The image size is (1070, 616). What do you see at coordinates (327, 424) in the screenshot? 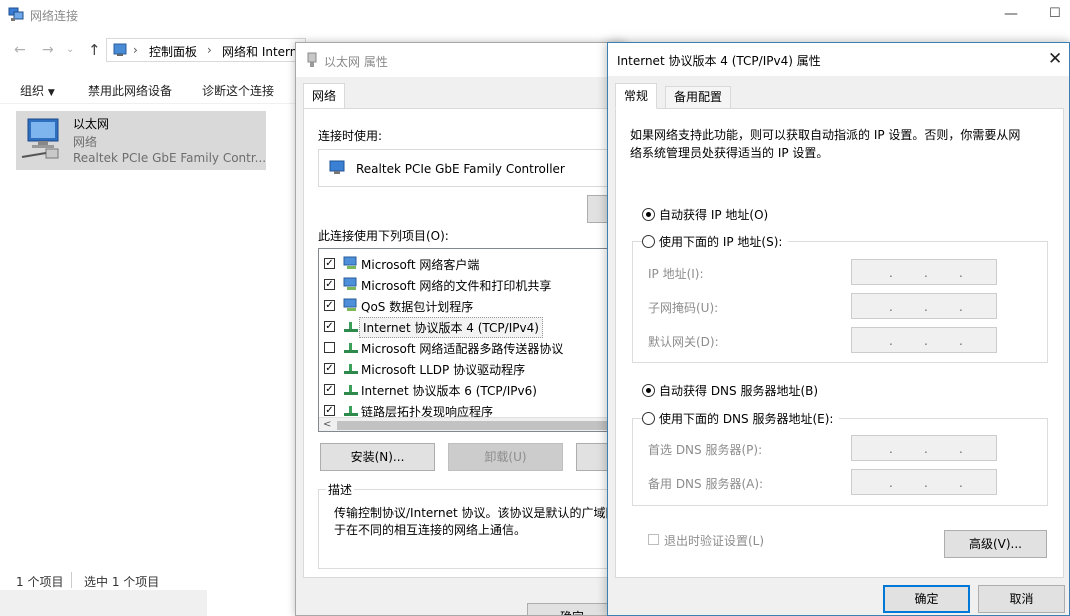
I see `scroll-left-icon: <` at bounding box center [327, 424].